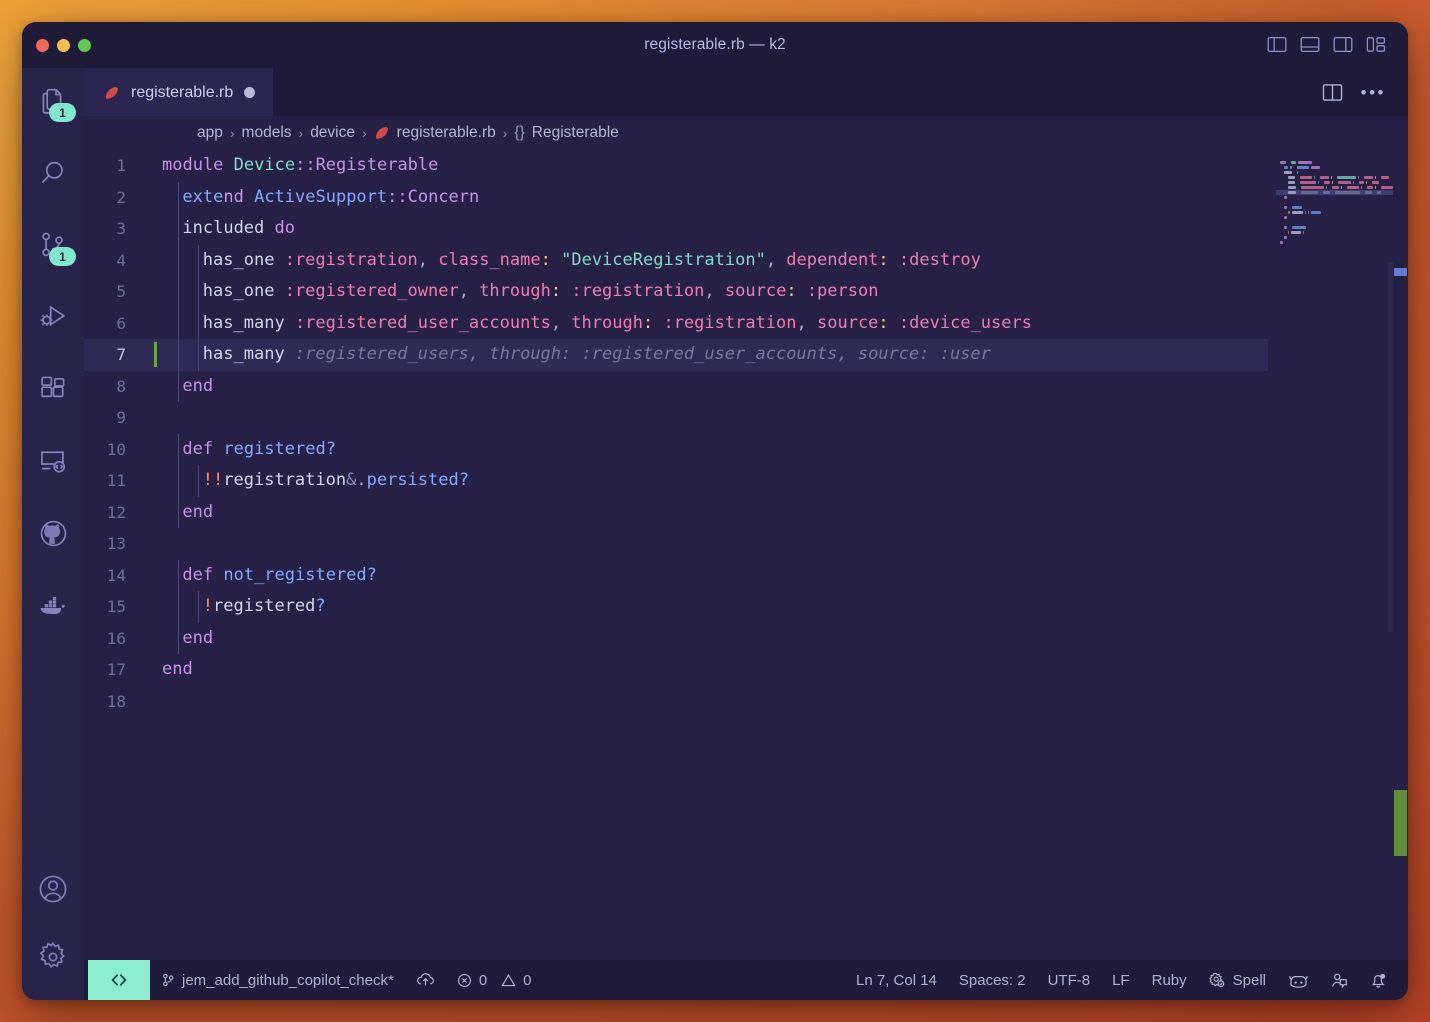 Image resolution: width=1430 pixels, height=1022 pixels. Describe the element at coordinates (464, 980) in the screenshot. I see `error-icon` at that location.